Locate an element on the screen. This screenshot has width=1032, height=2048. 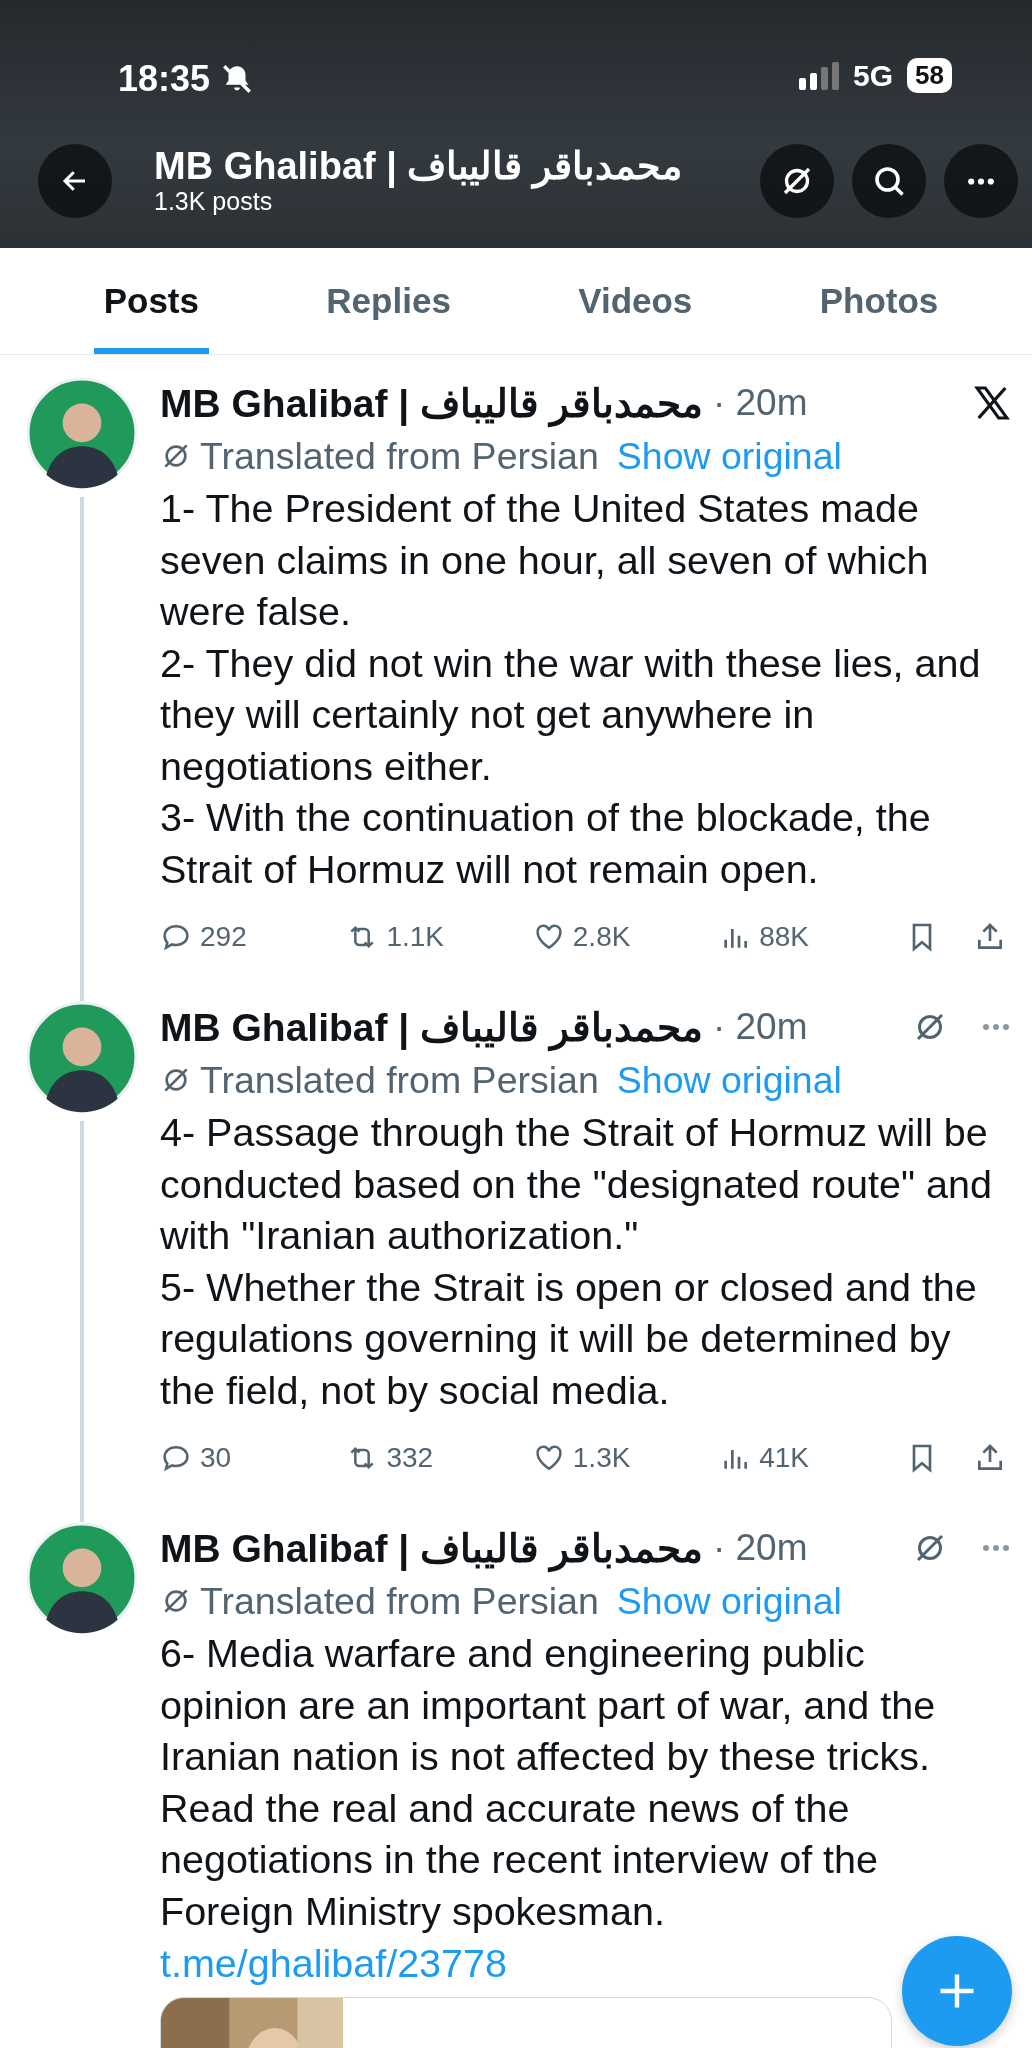
status-time: 18:35 is located at coordinates (164, 79).